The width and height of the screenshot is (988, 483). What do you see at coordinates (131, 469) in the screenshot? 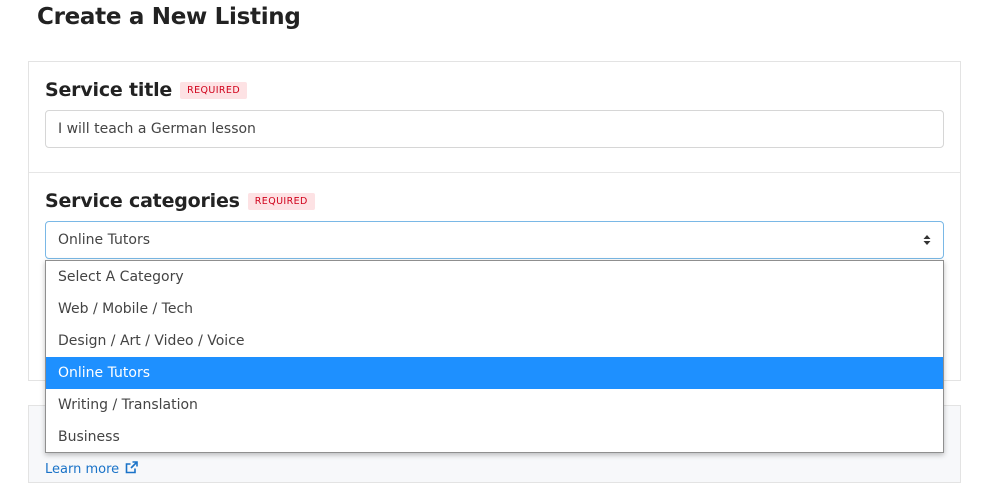
I see `external-link-icon` at bounding box center [131, 469].